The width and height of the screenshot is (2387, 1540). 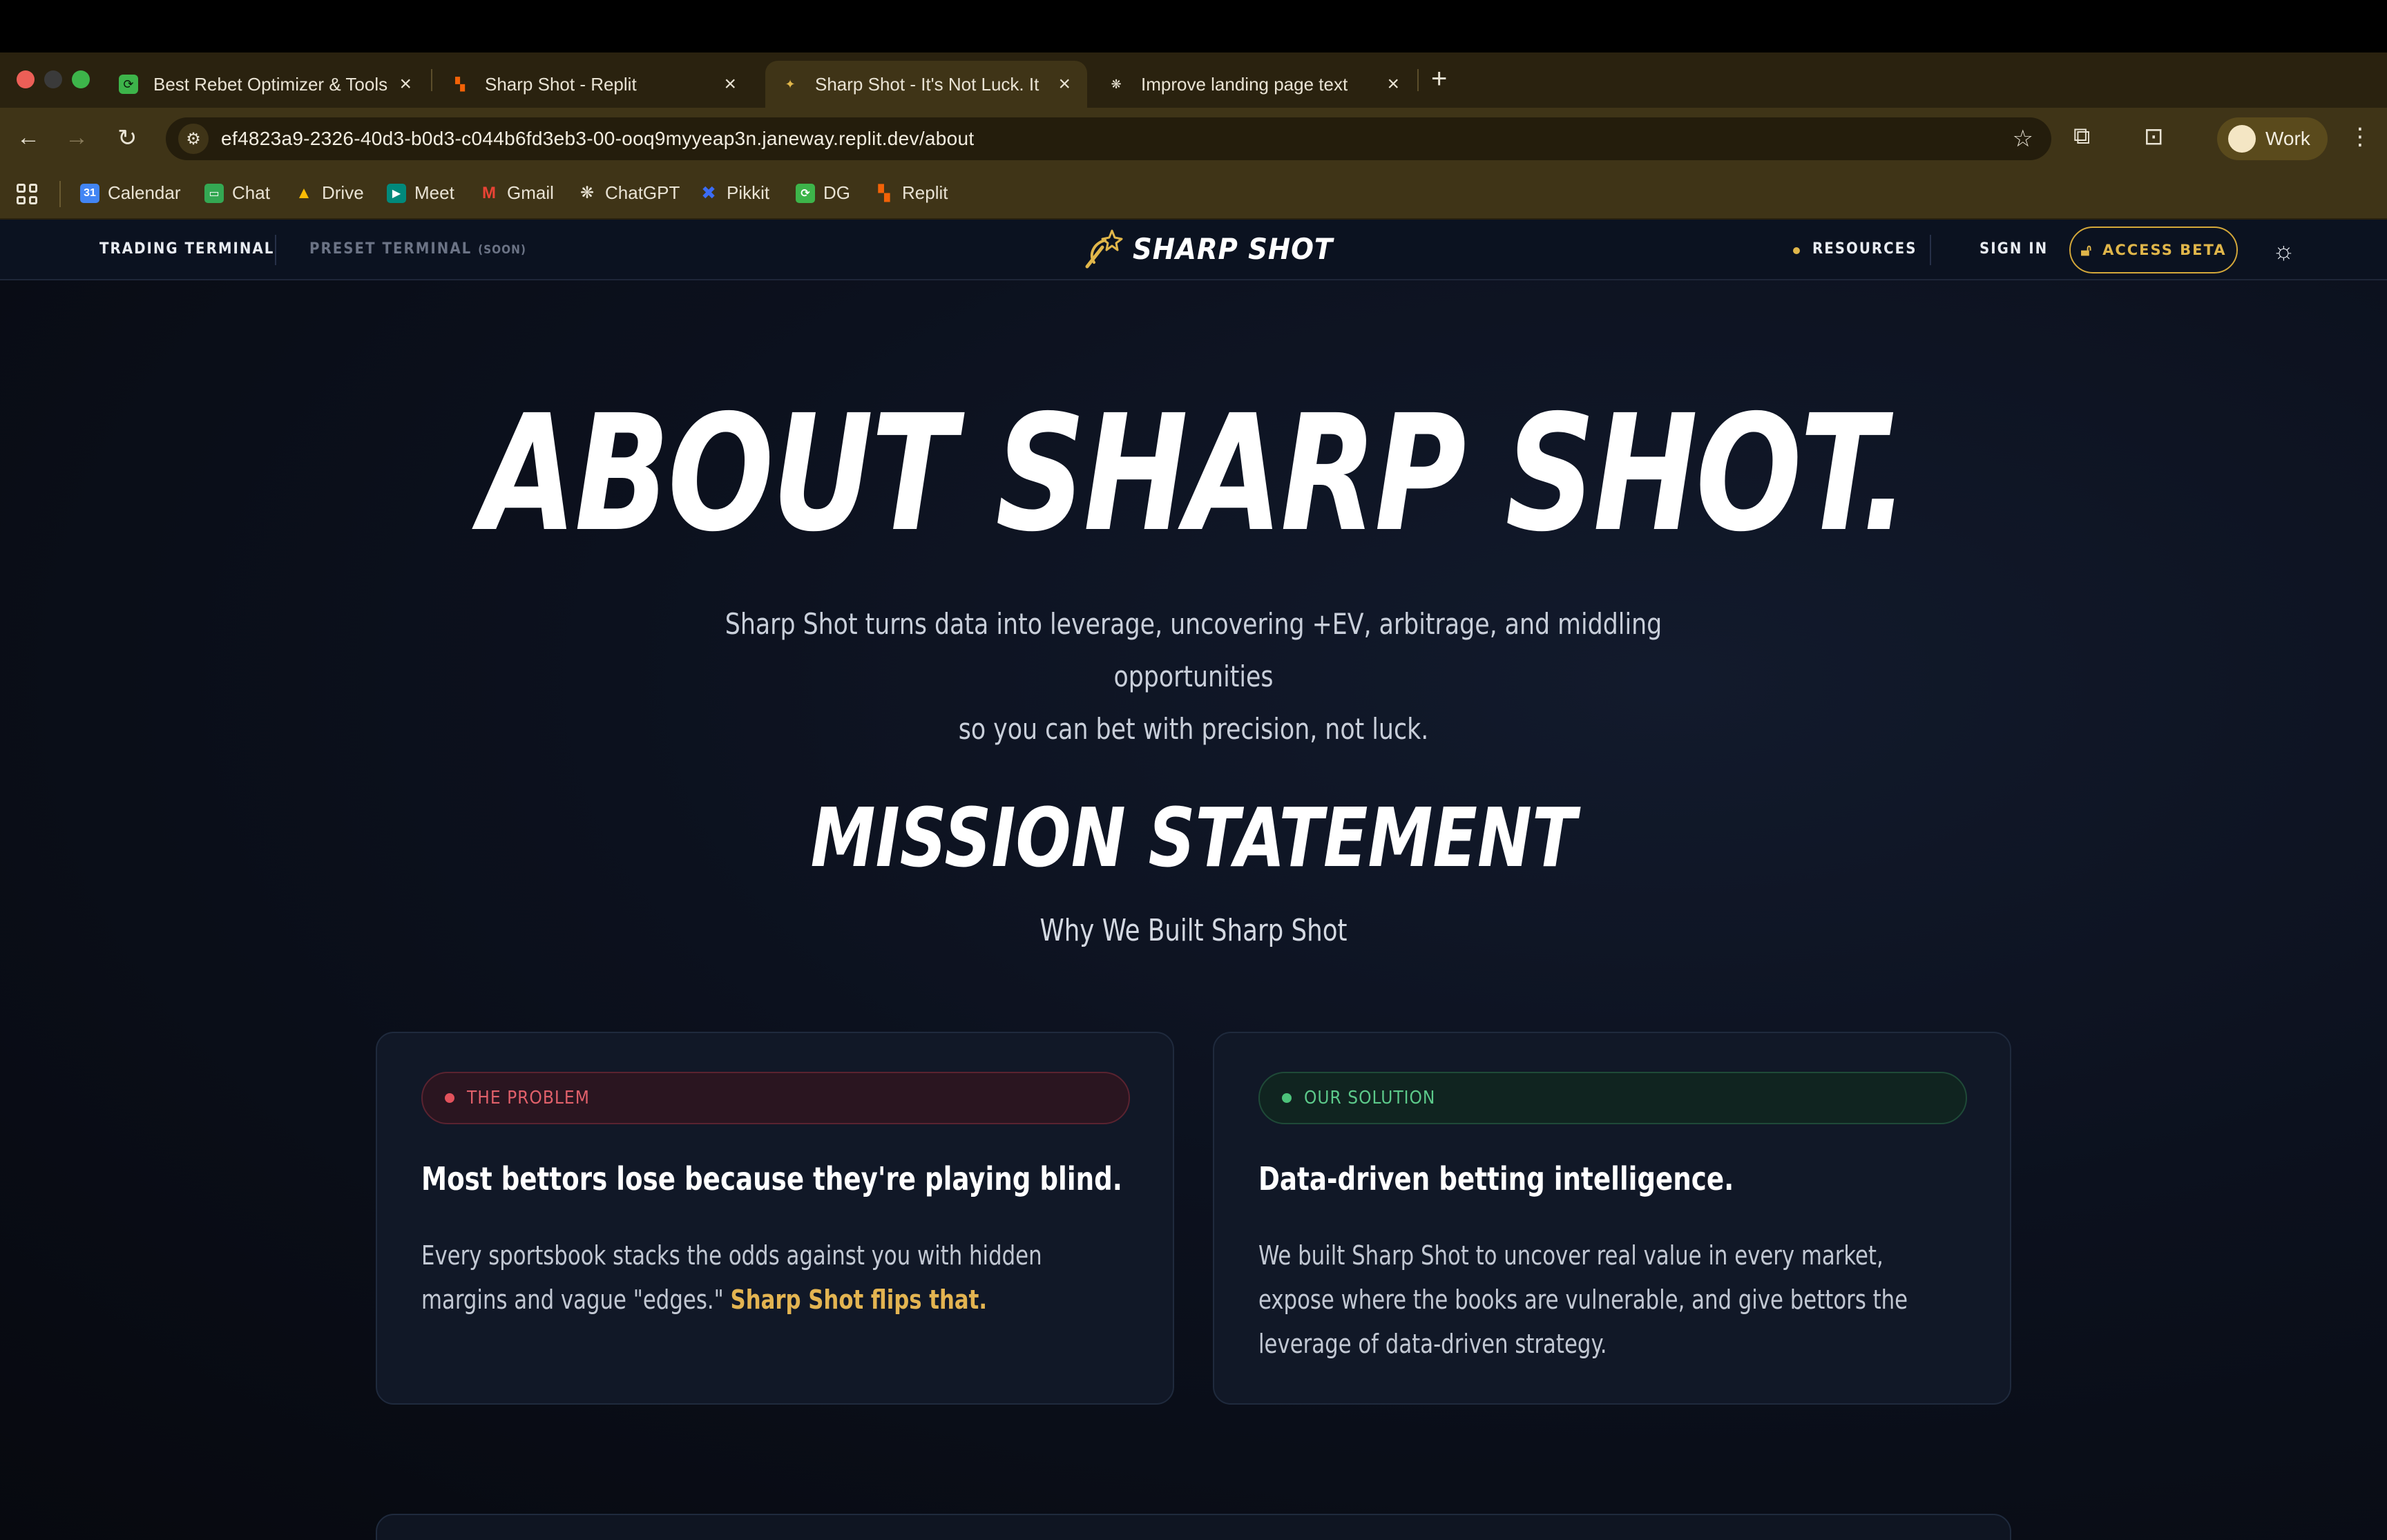 What do you see at coordinates (2086, 250) in the screenshot?
I see `lock-icon: 🔓︎` at bounding box center [2086, 250].